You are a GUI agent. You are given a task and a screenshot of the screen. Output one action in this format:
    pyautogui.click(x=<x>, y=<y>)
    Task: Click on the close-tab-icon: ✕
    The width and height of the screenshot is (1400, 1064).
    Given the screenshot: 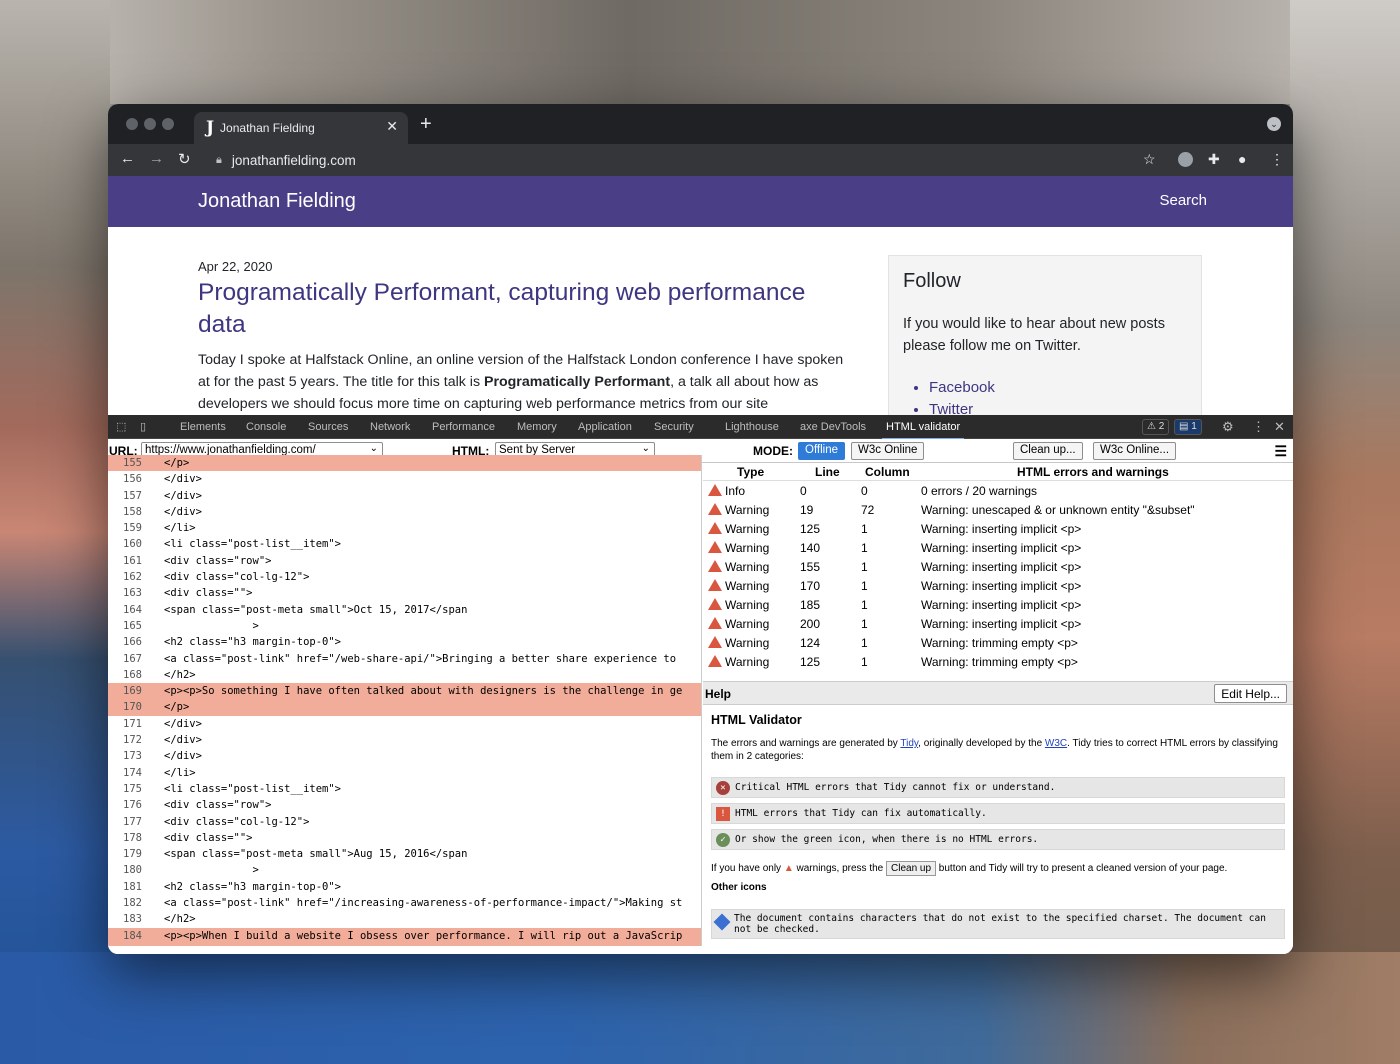 What is the action you would take?
    pyautogui.click(x=392, y=126)
    